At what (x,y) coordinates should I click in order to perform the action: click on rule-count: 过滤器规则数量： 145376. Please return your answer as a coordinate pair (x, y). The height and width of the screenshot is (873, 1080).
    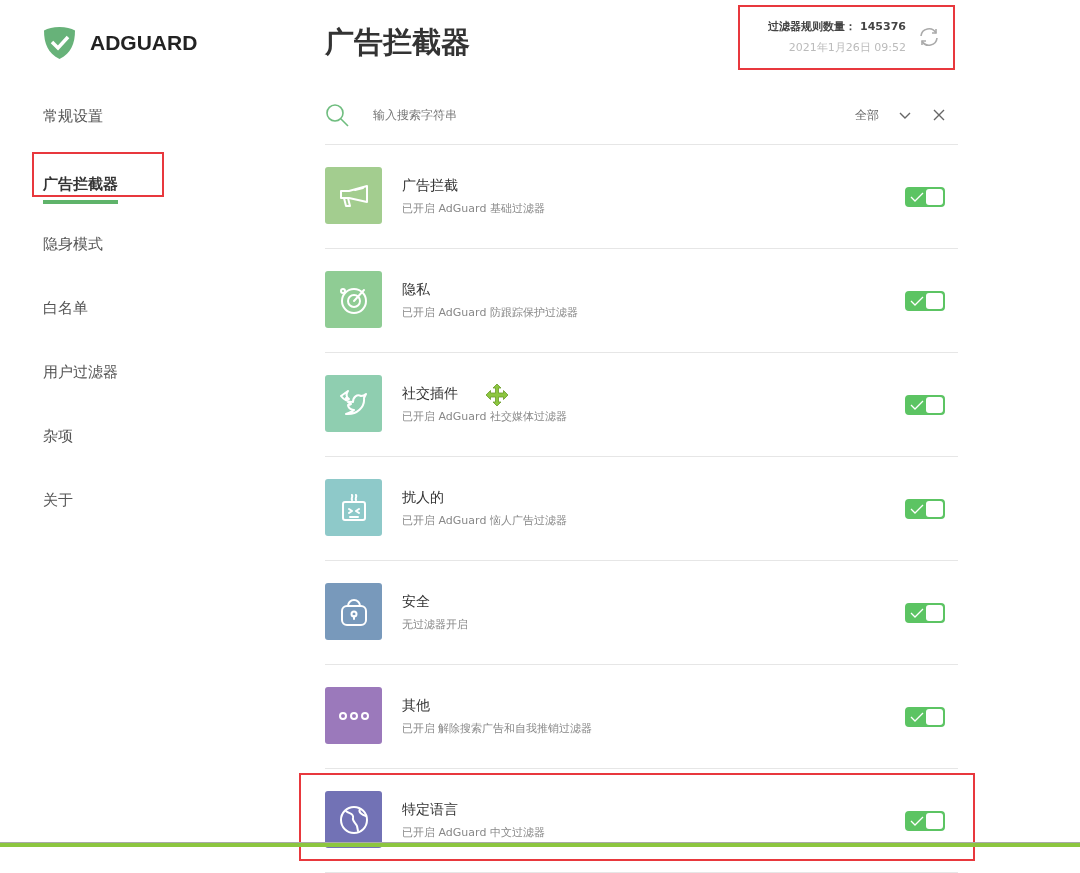
    Looking at the image, I should click on (837, 26).